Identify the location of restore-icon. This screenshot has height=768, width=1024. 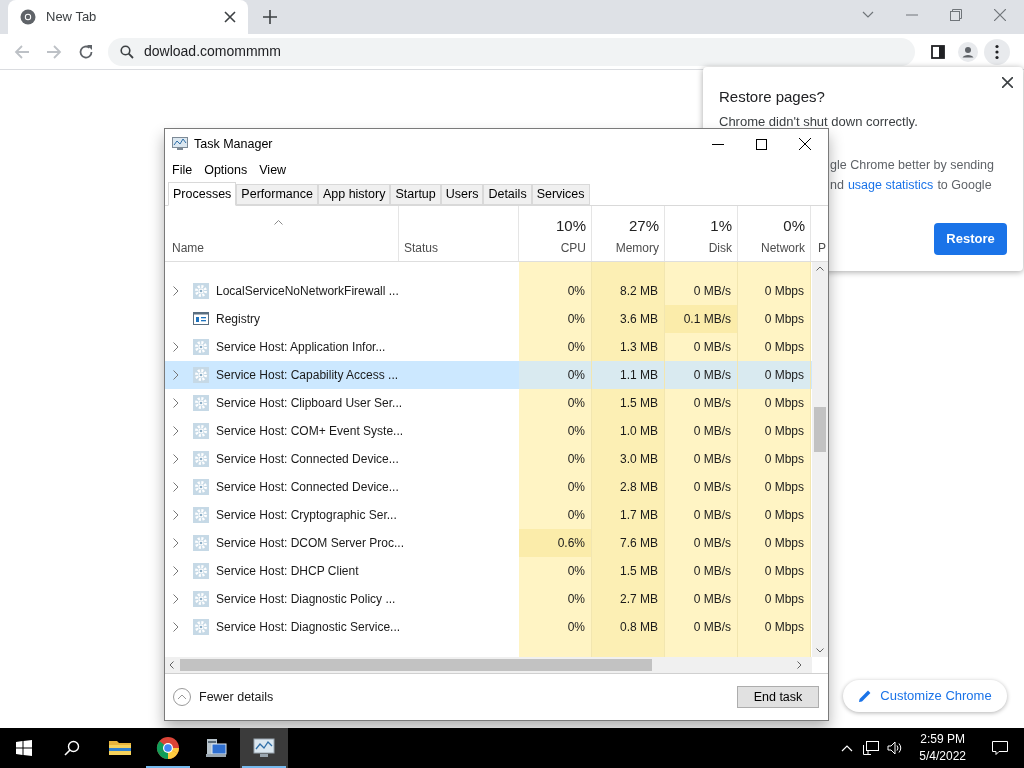
(956, 15).